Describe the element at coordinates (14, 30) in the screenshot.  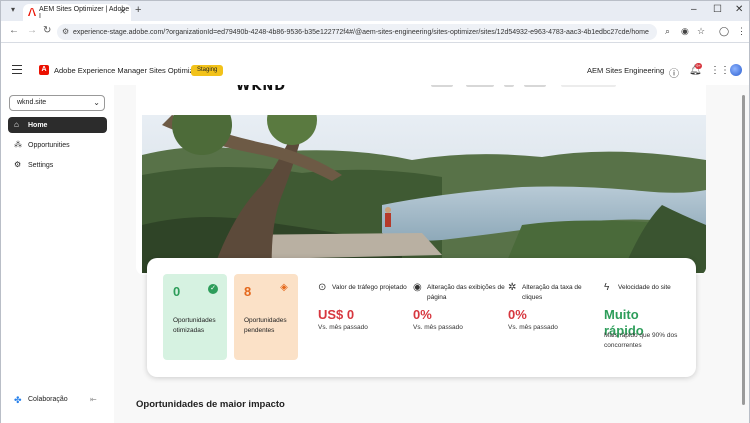
I see `back-icon: ←` at that location.